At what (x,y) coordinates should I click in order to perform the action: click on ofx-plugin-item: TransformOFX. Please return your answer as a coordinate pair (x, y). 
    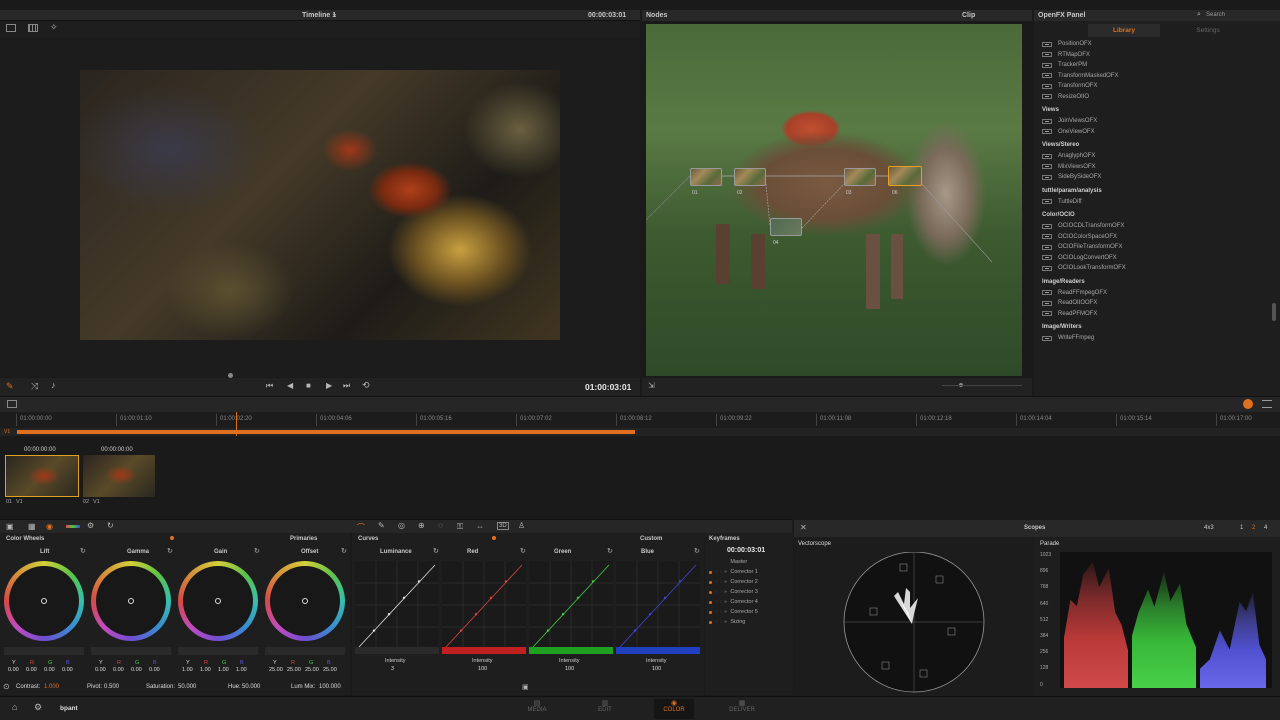
    Looking at the image, I should click on (1152, 86).